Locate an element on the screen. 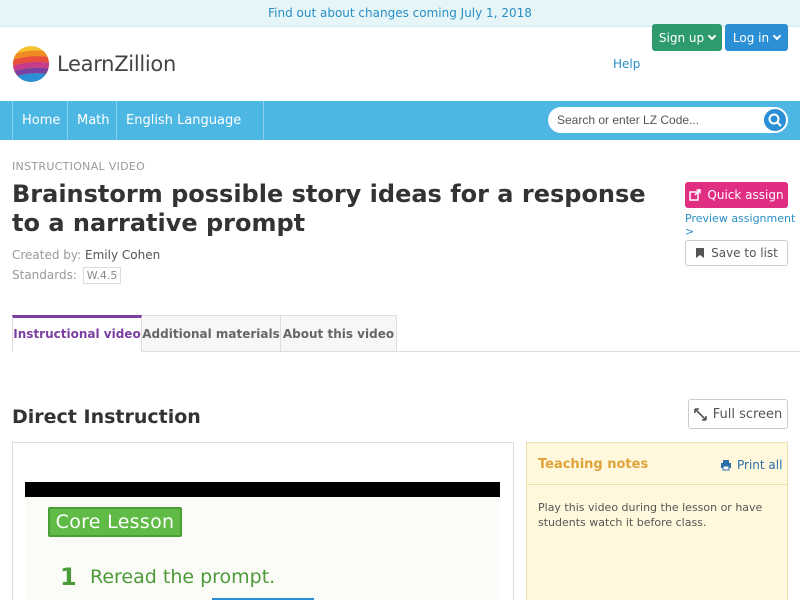 Image resolution: width=800 pixels, height=600 pixels. section-title: Direct Instruction is located at coordinates (106, 417).